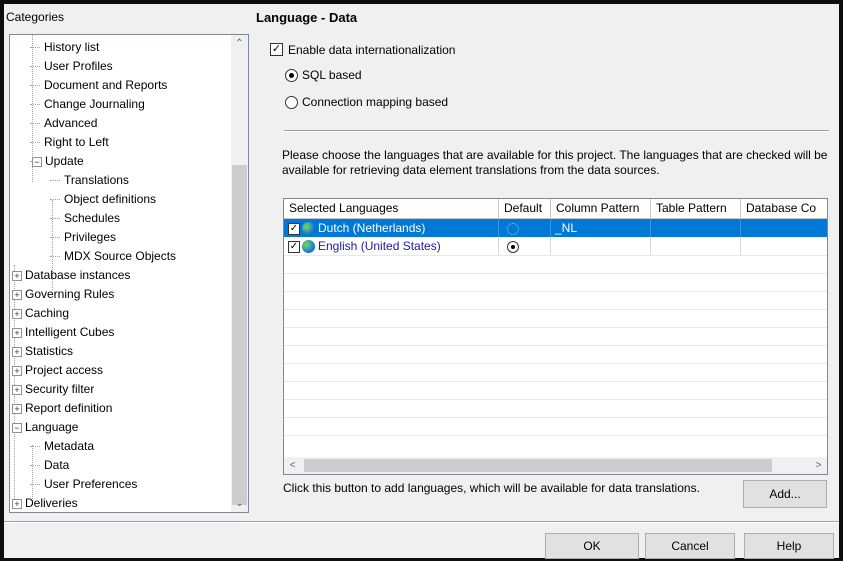 The image size is (843, 561). I want to click on tree-item: Caching, so click(47, 313).